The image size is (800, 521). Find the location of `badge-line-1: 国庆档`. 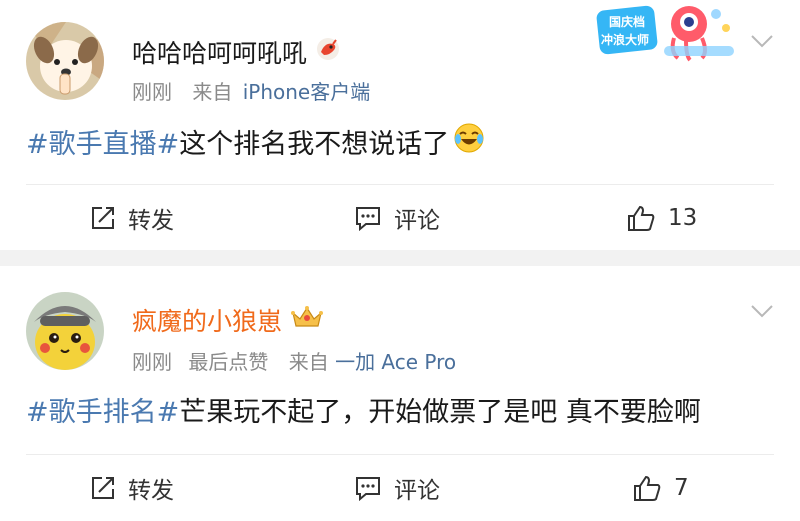

badge-line-1: 国庆档 is located at coordinates (627, 21).